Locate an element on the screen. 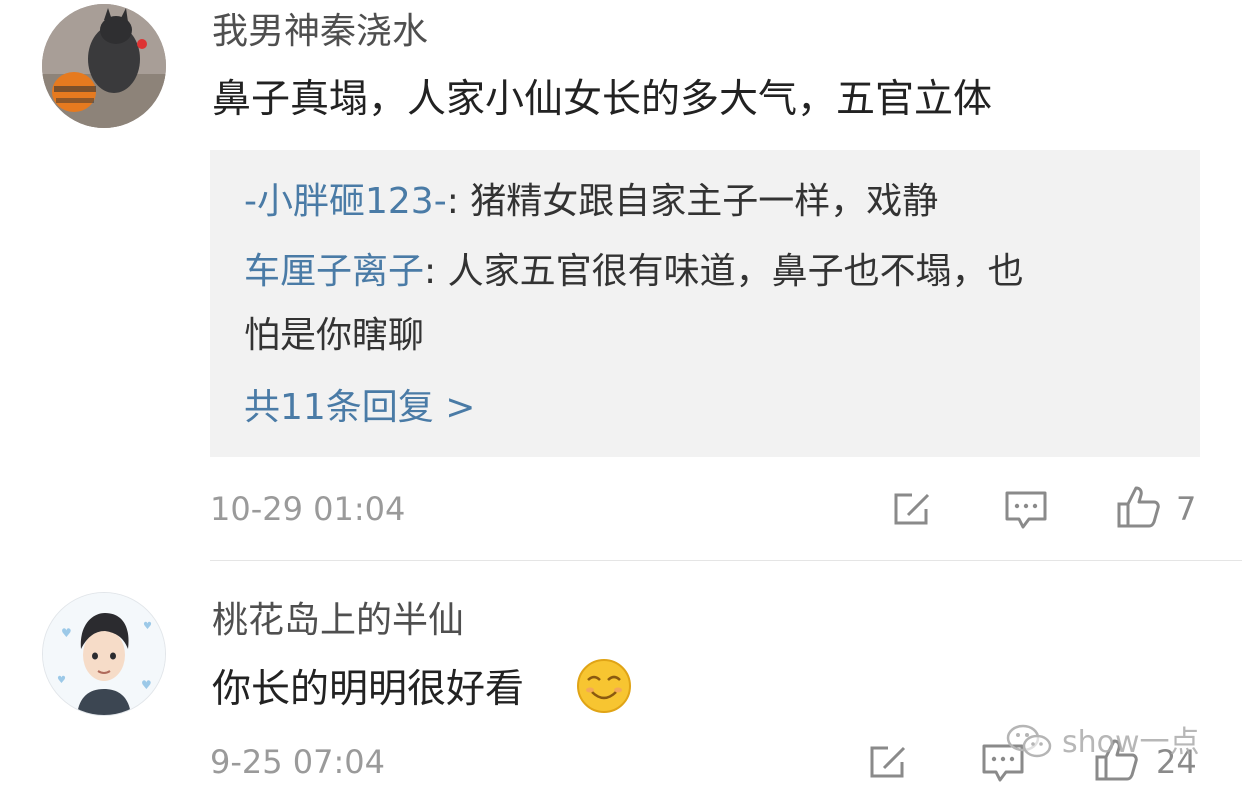 This screenshot has width=1242, height=798. comment-username: 桃花岛上的半仙 is located at coordinates (338, 621).